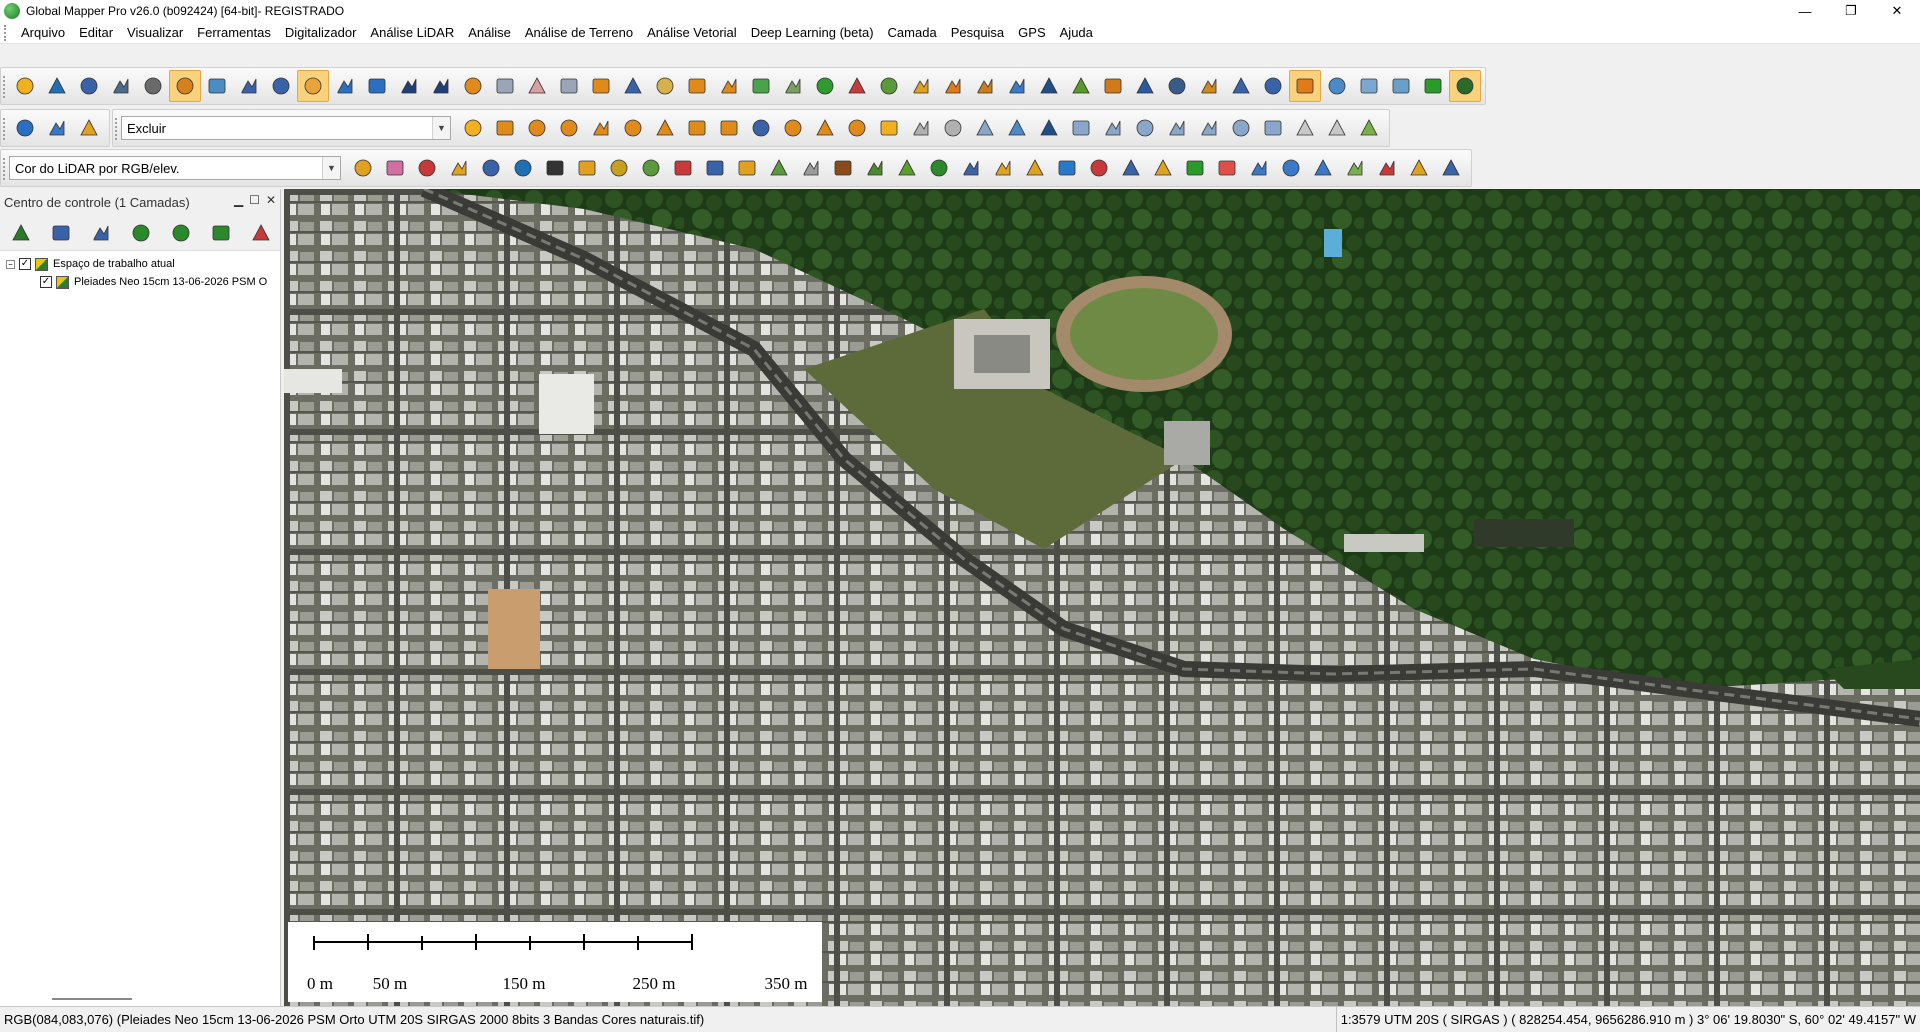 The width and height of the screenshot is (1920, 1032). I want to click on menu-item-an-lise-vetorial: Análise Vetorial, so click(692, 33).